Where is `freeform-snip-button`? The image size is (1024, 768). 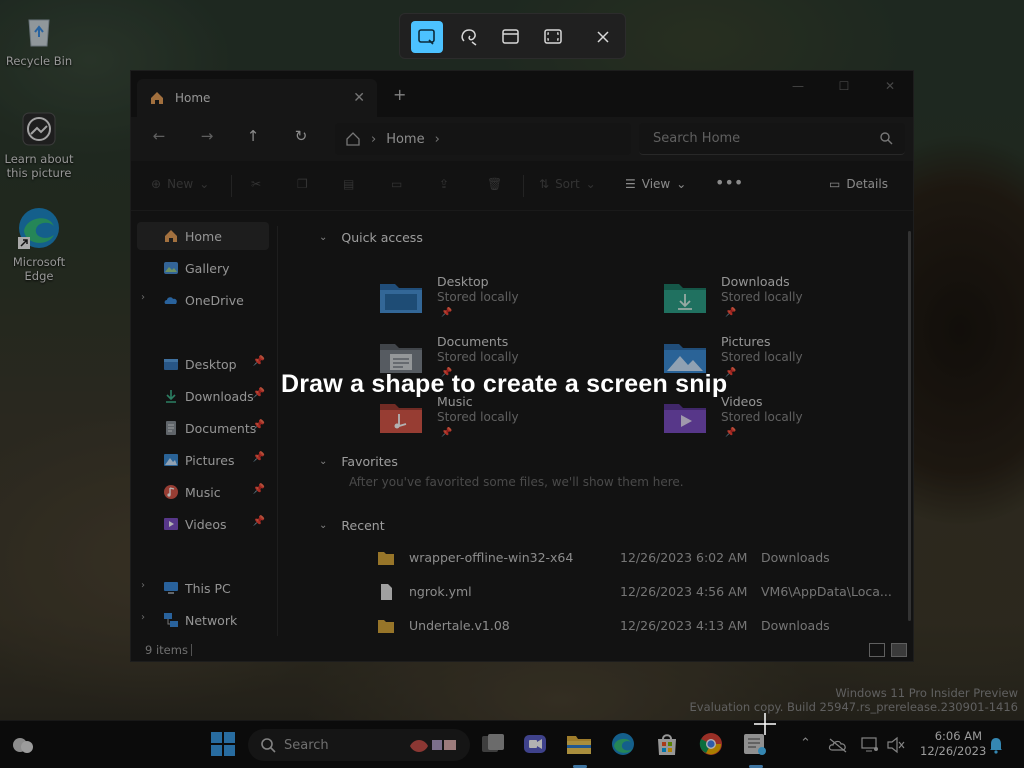 freeform-snip-button is located at coordinates (469, 37).